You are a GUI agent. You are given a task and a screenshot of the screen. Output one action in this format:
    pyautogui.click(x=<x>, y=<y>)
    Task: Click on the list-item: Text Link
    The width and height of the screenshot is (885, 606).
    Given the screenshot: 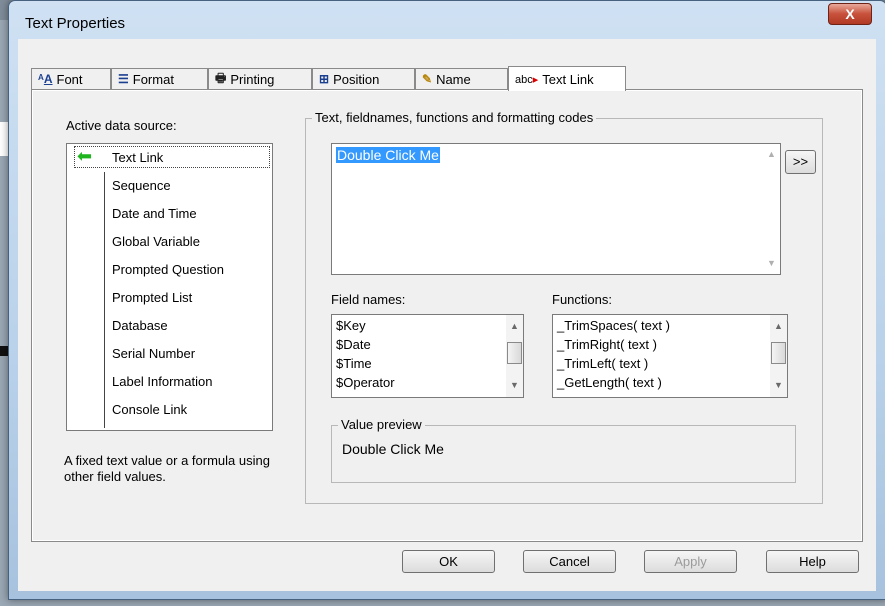 What is the action you would take?
    pyautogui.click(x=137, y=158)
    